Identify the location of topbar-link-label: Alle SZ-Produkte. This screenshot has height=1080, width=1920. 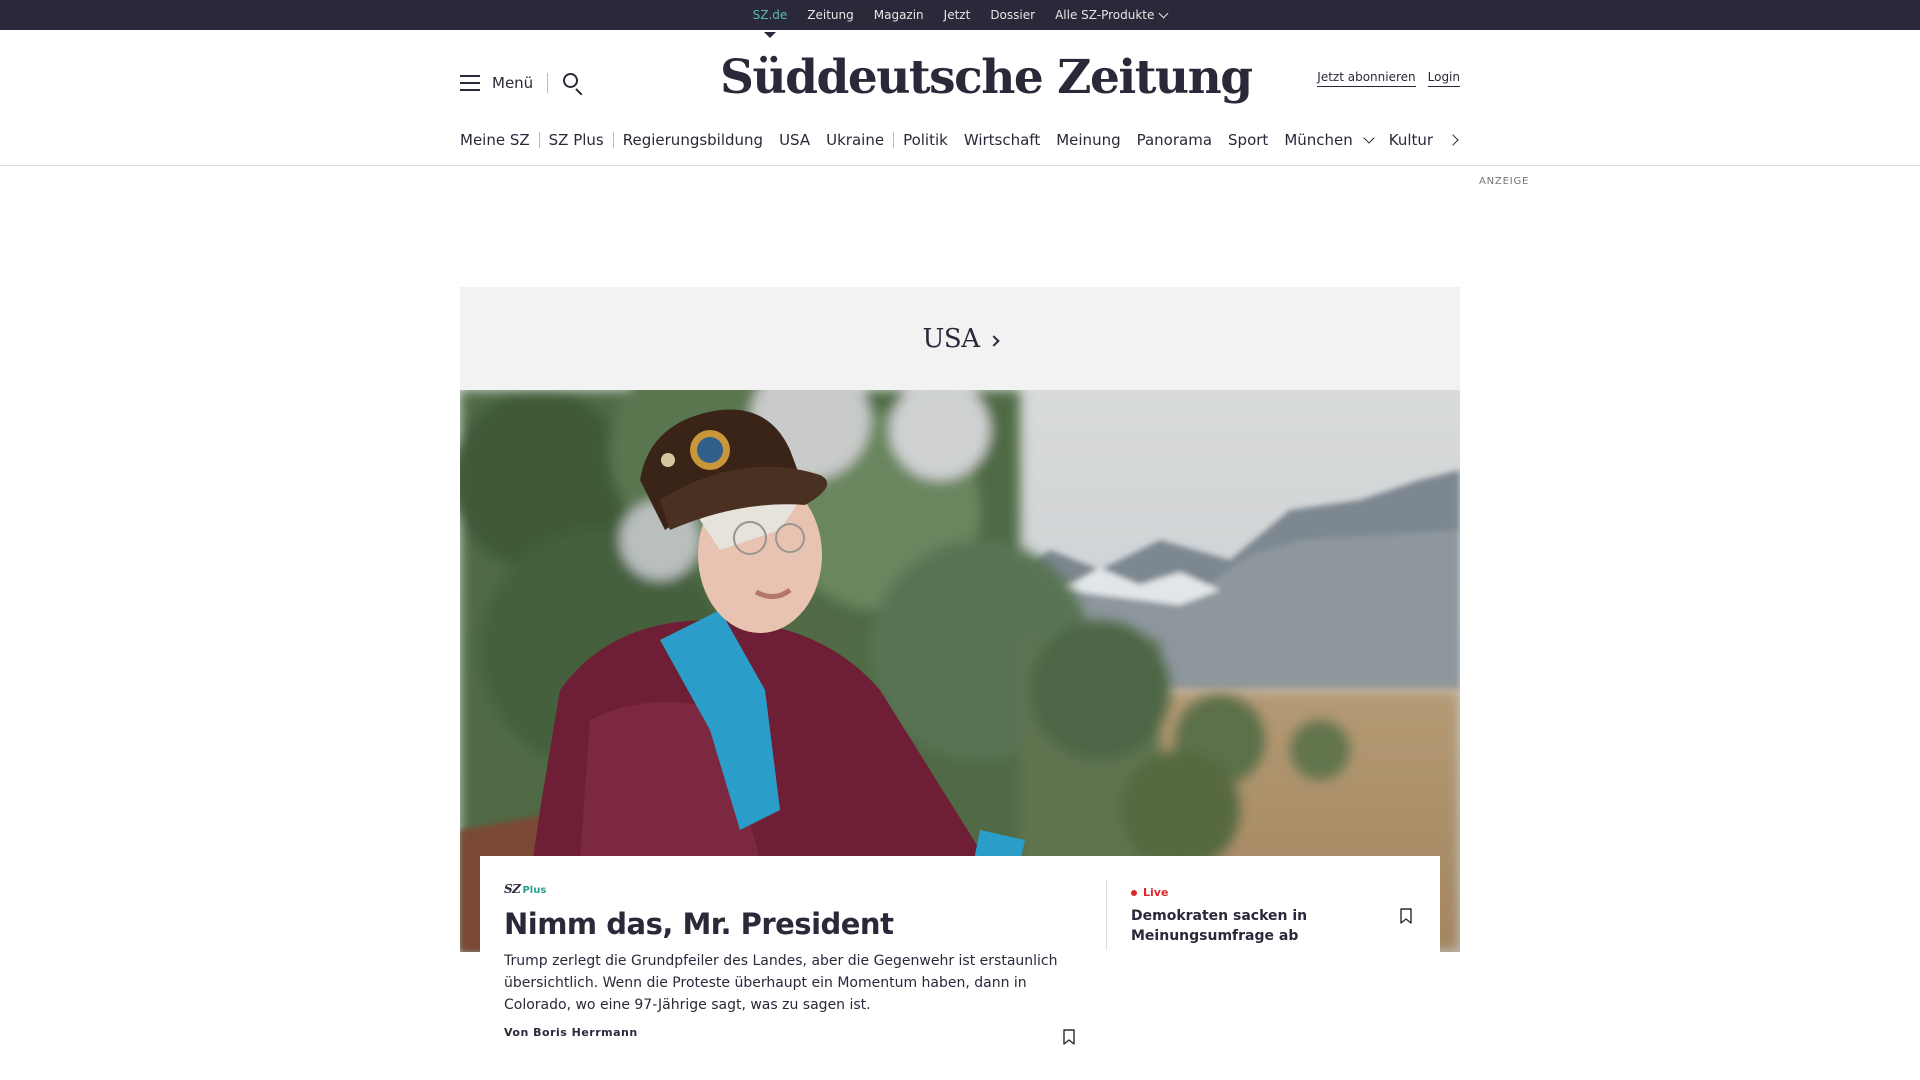
(1105, 15).